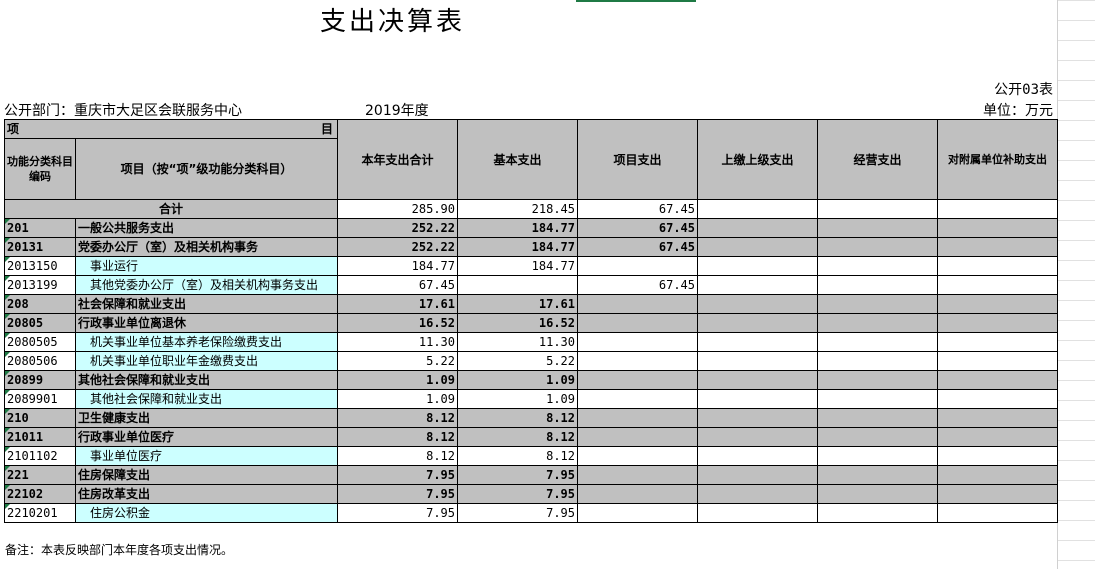  I want to click on code-cell: 210, so click(40, 418).